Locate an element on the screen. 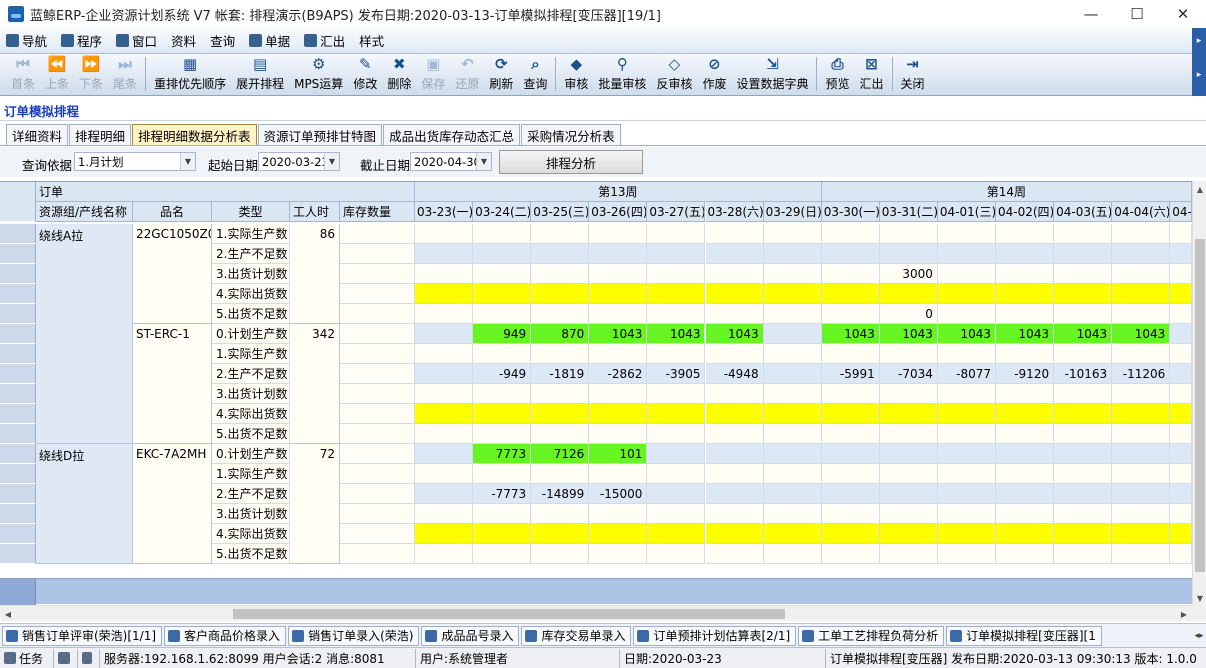 This screenshot has height=668, width=1206. menu-item-7: 样式 is located at coordinates (371, 40).